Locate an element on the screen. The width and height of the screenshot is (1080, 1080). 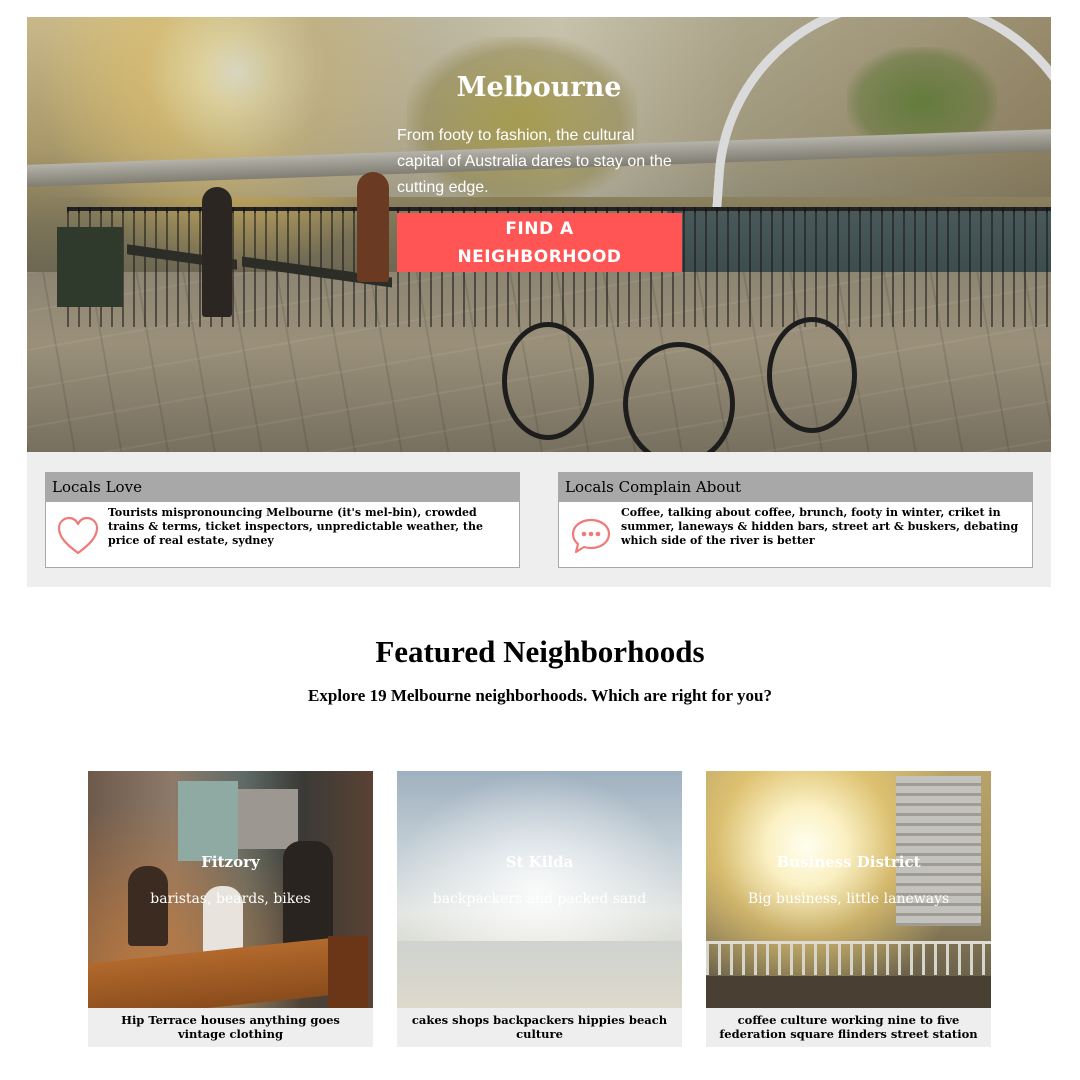
featured-title: Featured Neighborhoods is located at coordinates (540, 651).